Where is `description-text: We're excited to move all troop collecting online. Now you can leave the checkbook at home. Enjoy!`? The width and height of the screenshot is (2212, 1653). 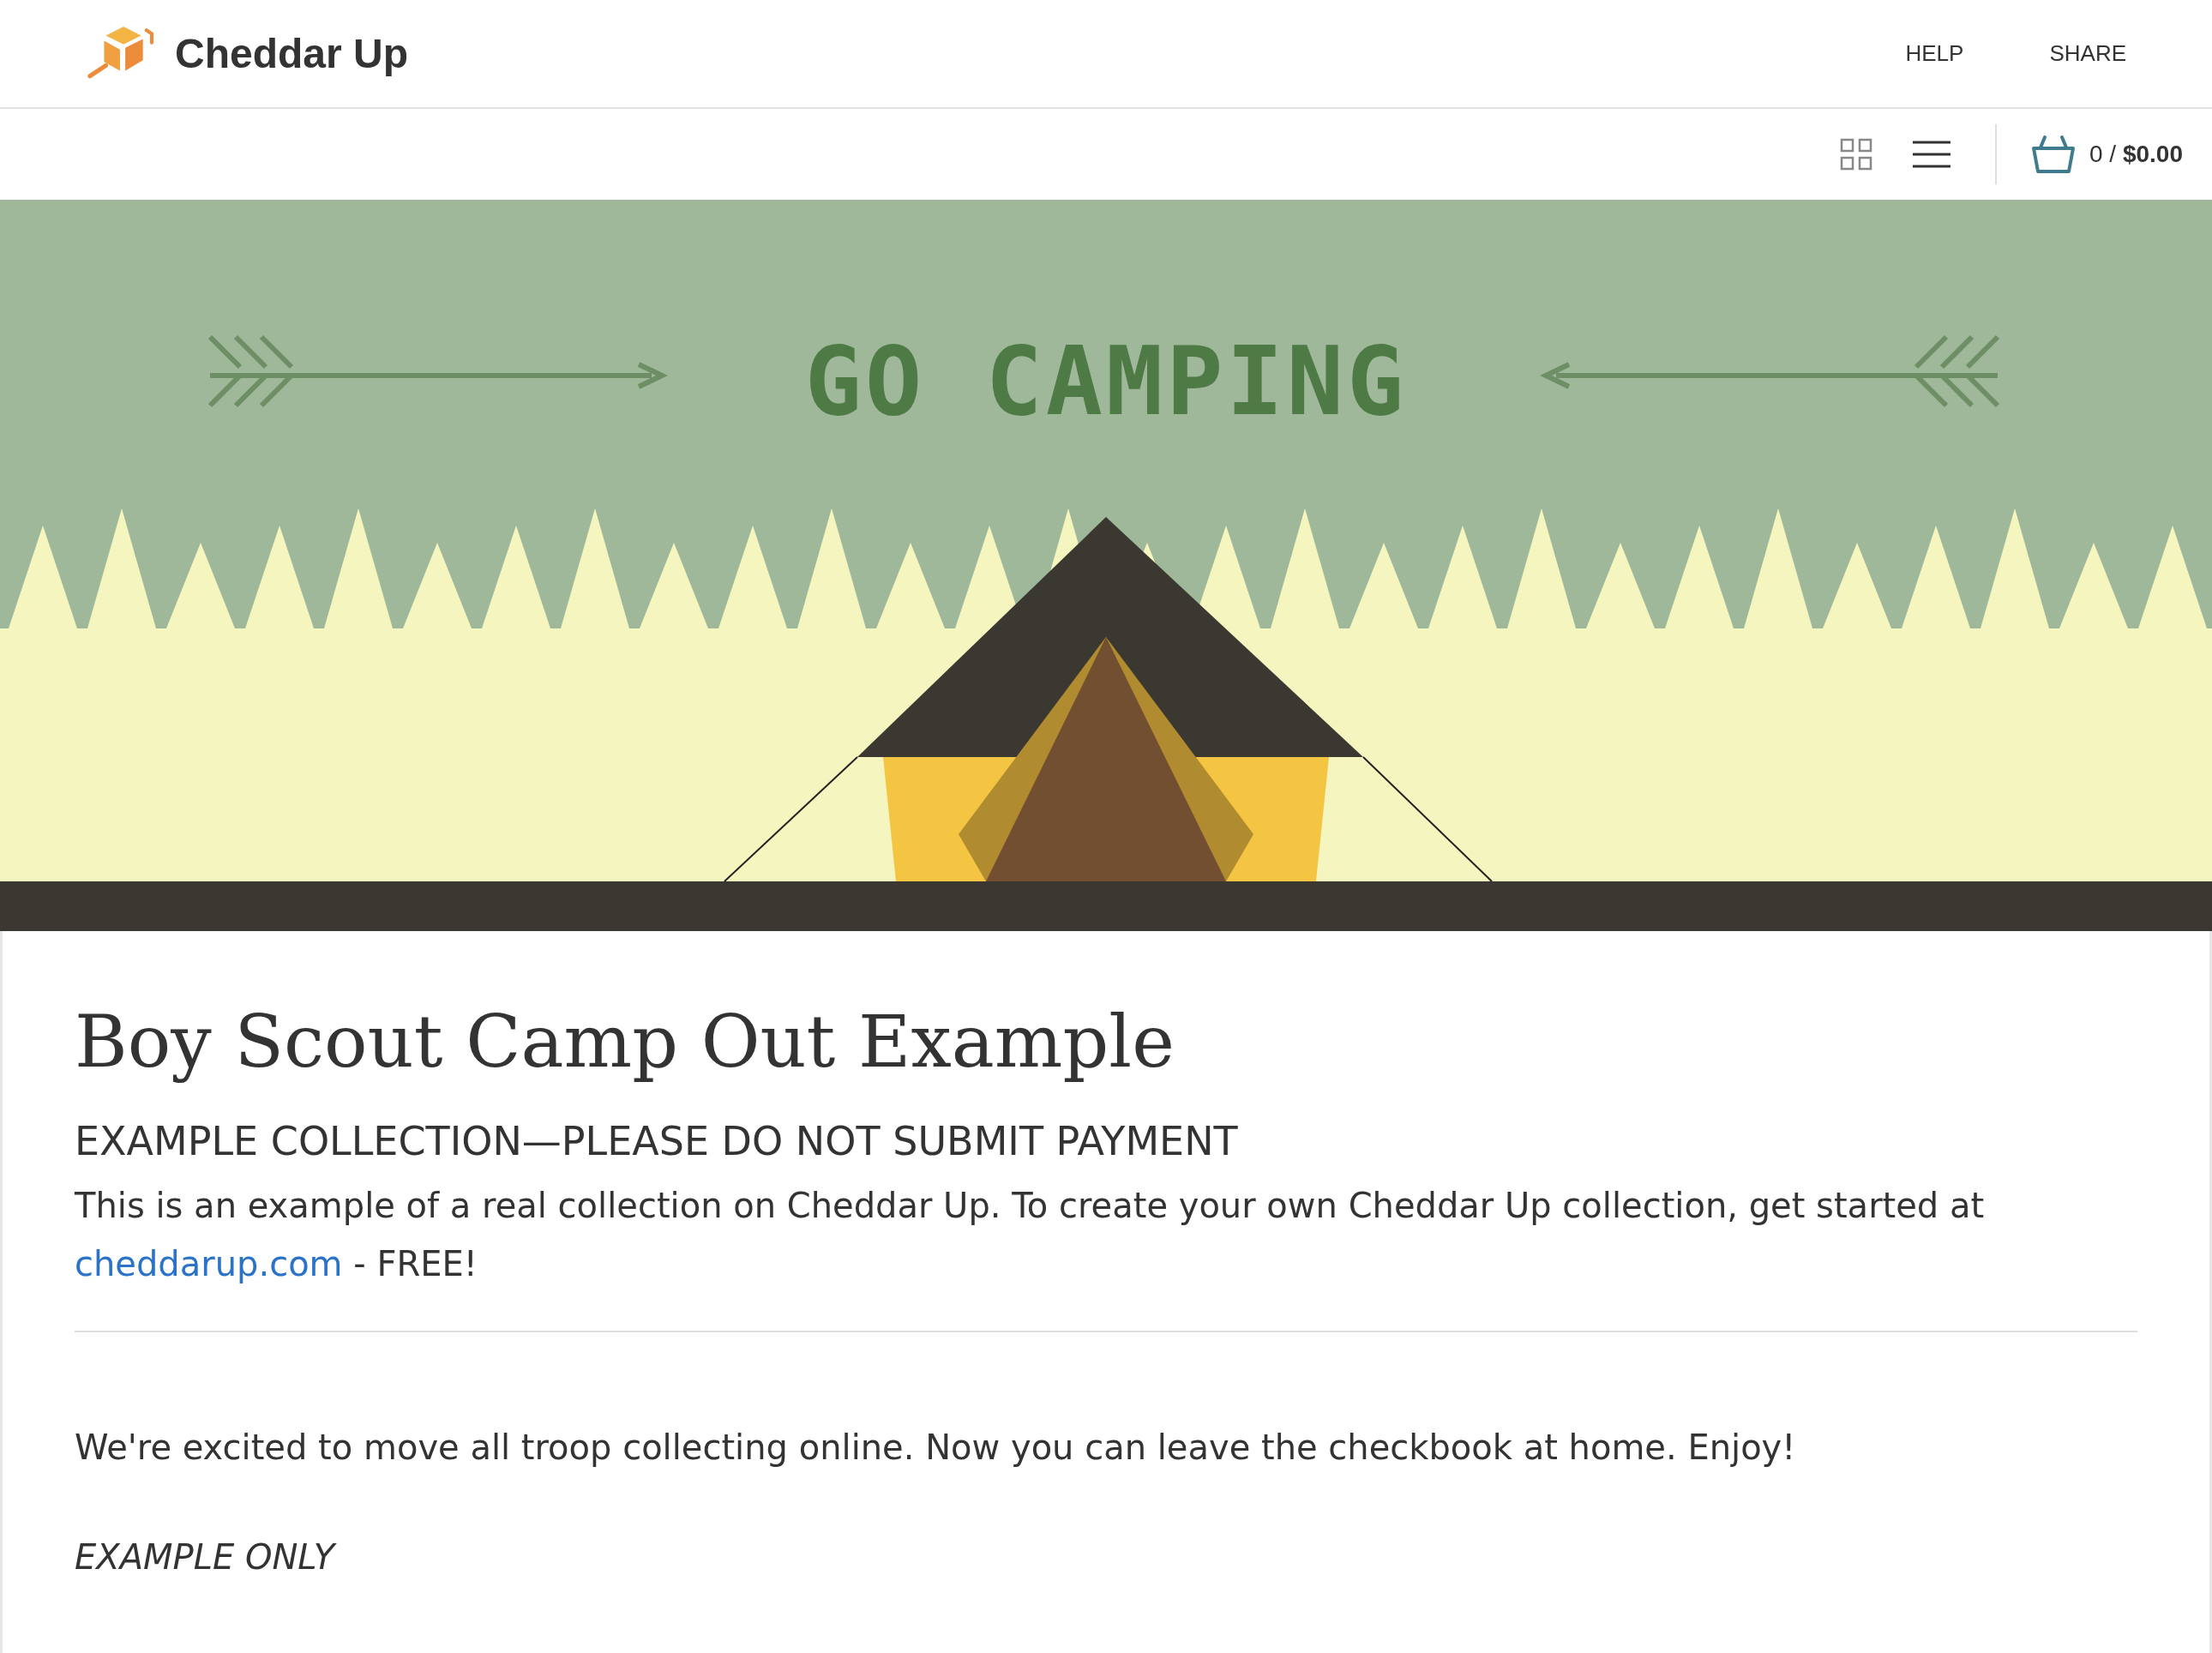 description-text: We're excited to move all troop collecting online. Now you can leave the checkbook at home. Enjoy! is located at coordinates (936, 1448).